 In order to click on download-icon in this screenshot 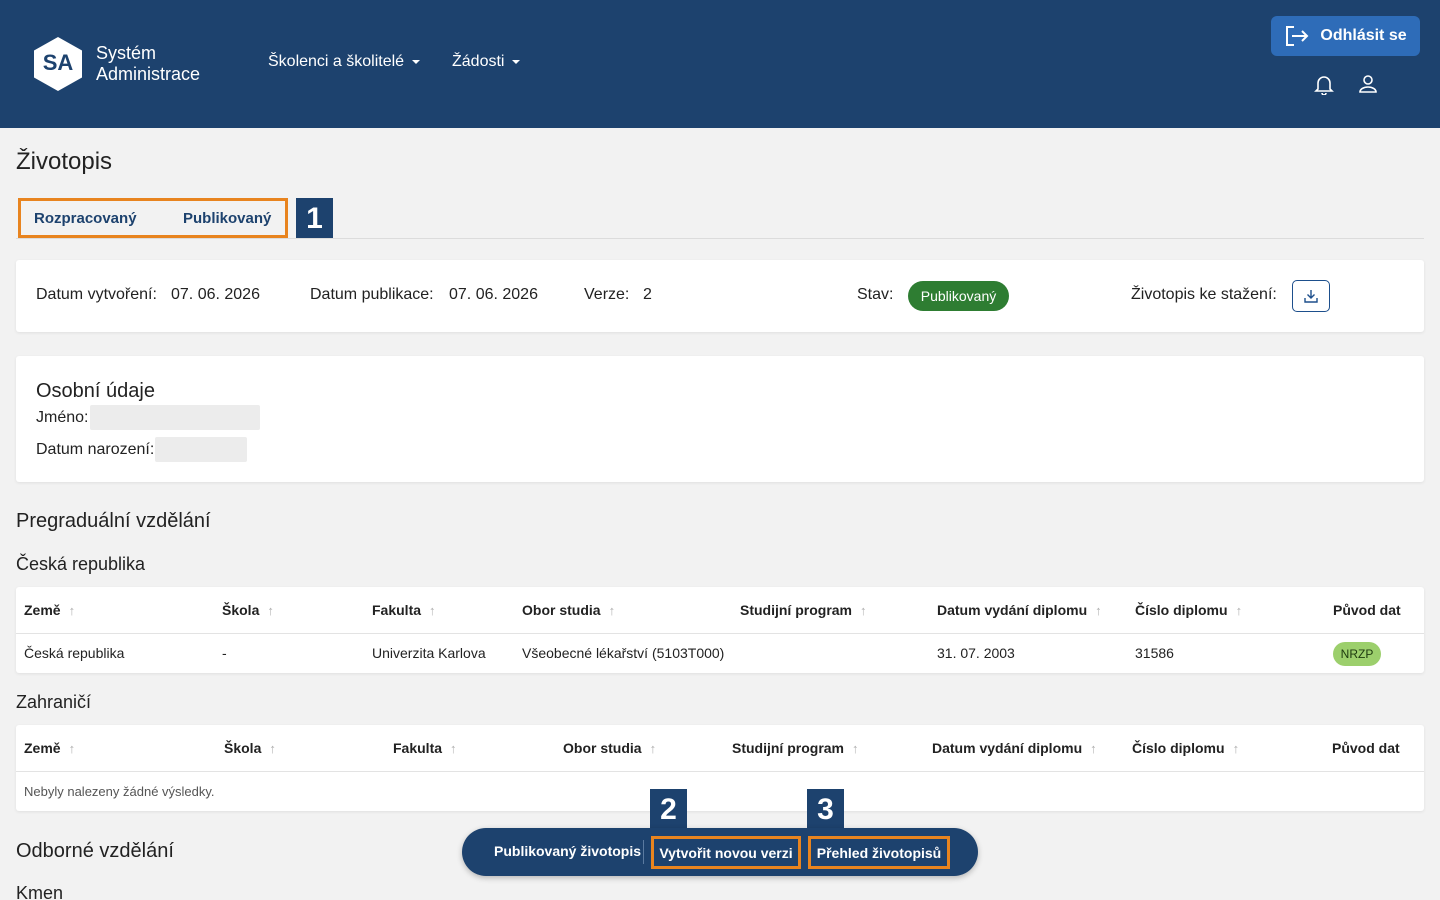, I will do `click(1311, 296)`.